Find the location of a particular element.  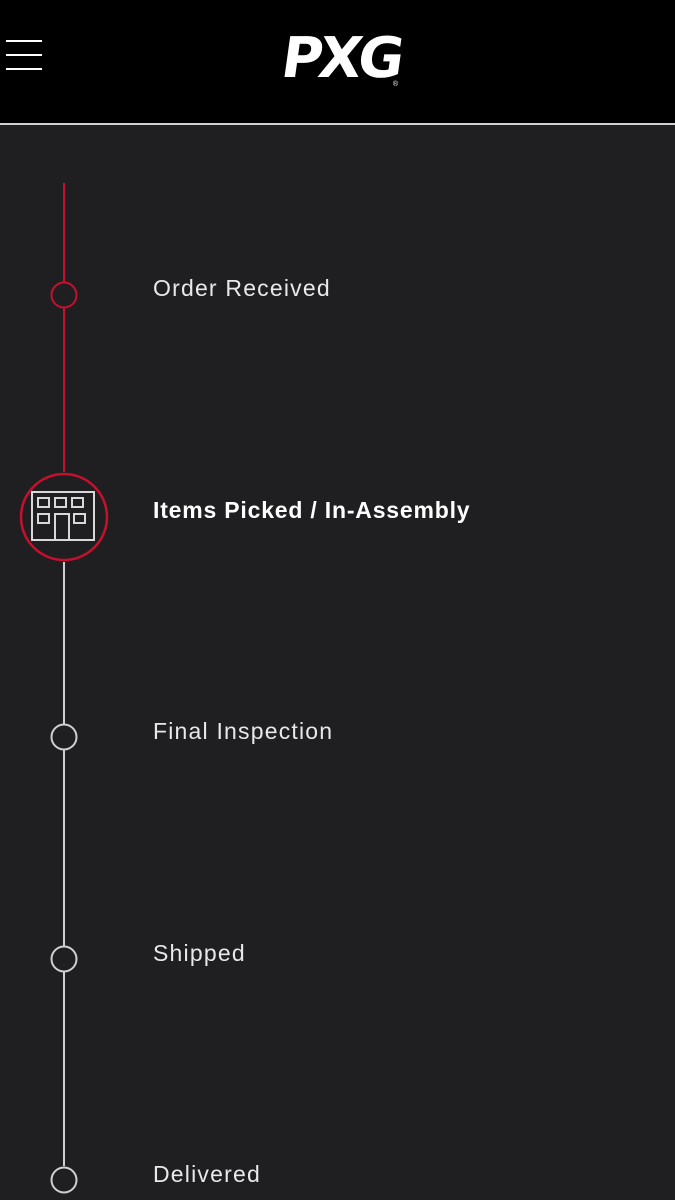

warehouse-building-icon is located at coordinates (63, 516).